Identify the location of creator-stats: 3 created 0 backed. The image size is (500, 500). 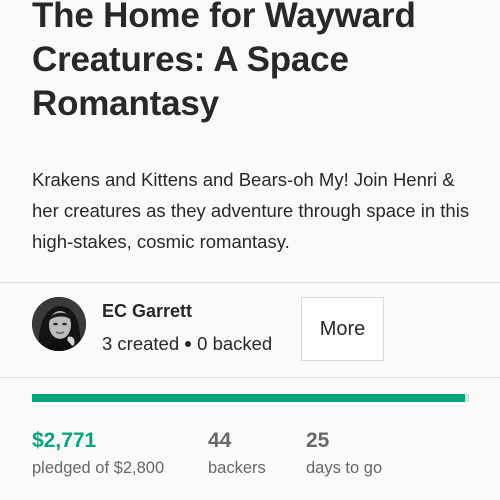
(187, 344).